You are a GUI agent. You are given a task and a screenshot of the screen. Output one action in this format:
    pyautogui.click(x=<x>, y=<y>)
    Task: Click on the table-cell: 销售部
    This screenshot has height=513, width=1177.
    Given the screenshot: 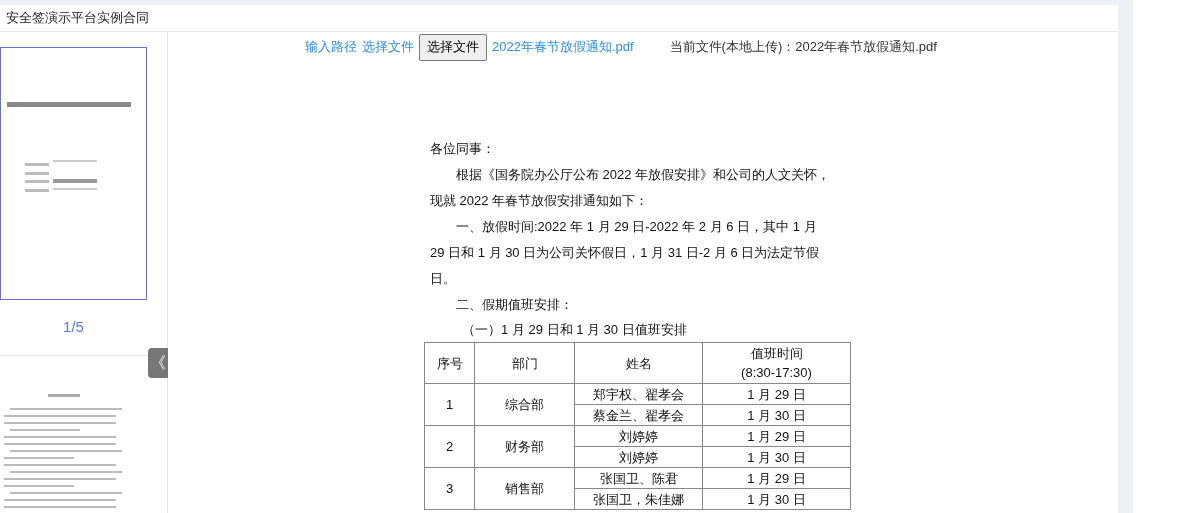 What is the action you would take?
    pyautogui.click(x=524, y=488)
    